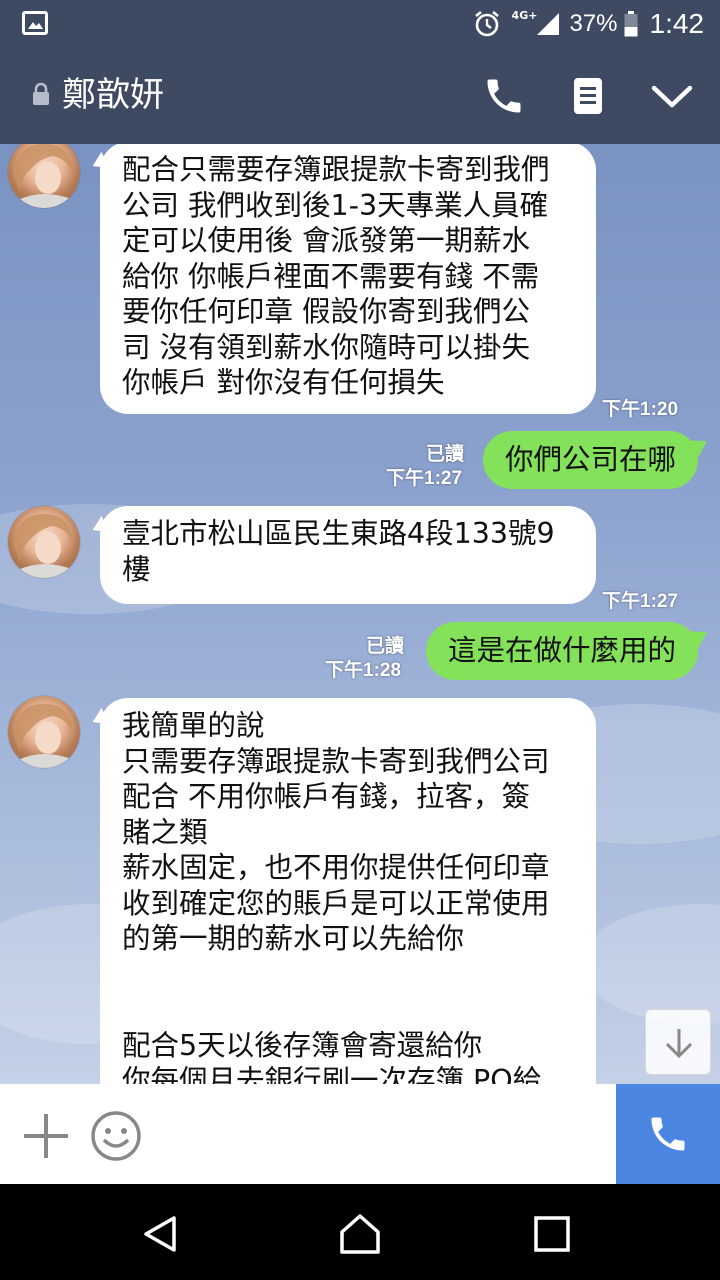  Describe the element at coordinates (46, 1136) in the screenshot. I see `plus-icon` at that location.